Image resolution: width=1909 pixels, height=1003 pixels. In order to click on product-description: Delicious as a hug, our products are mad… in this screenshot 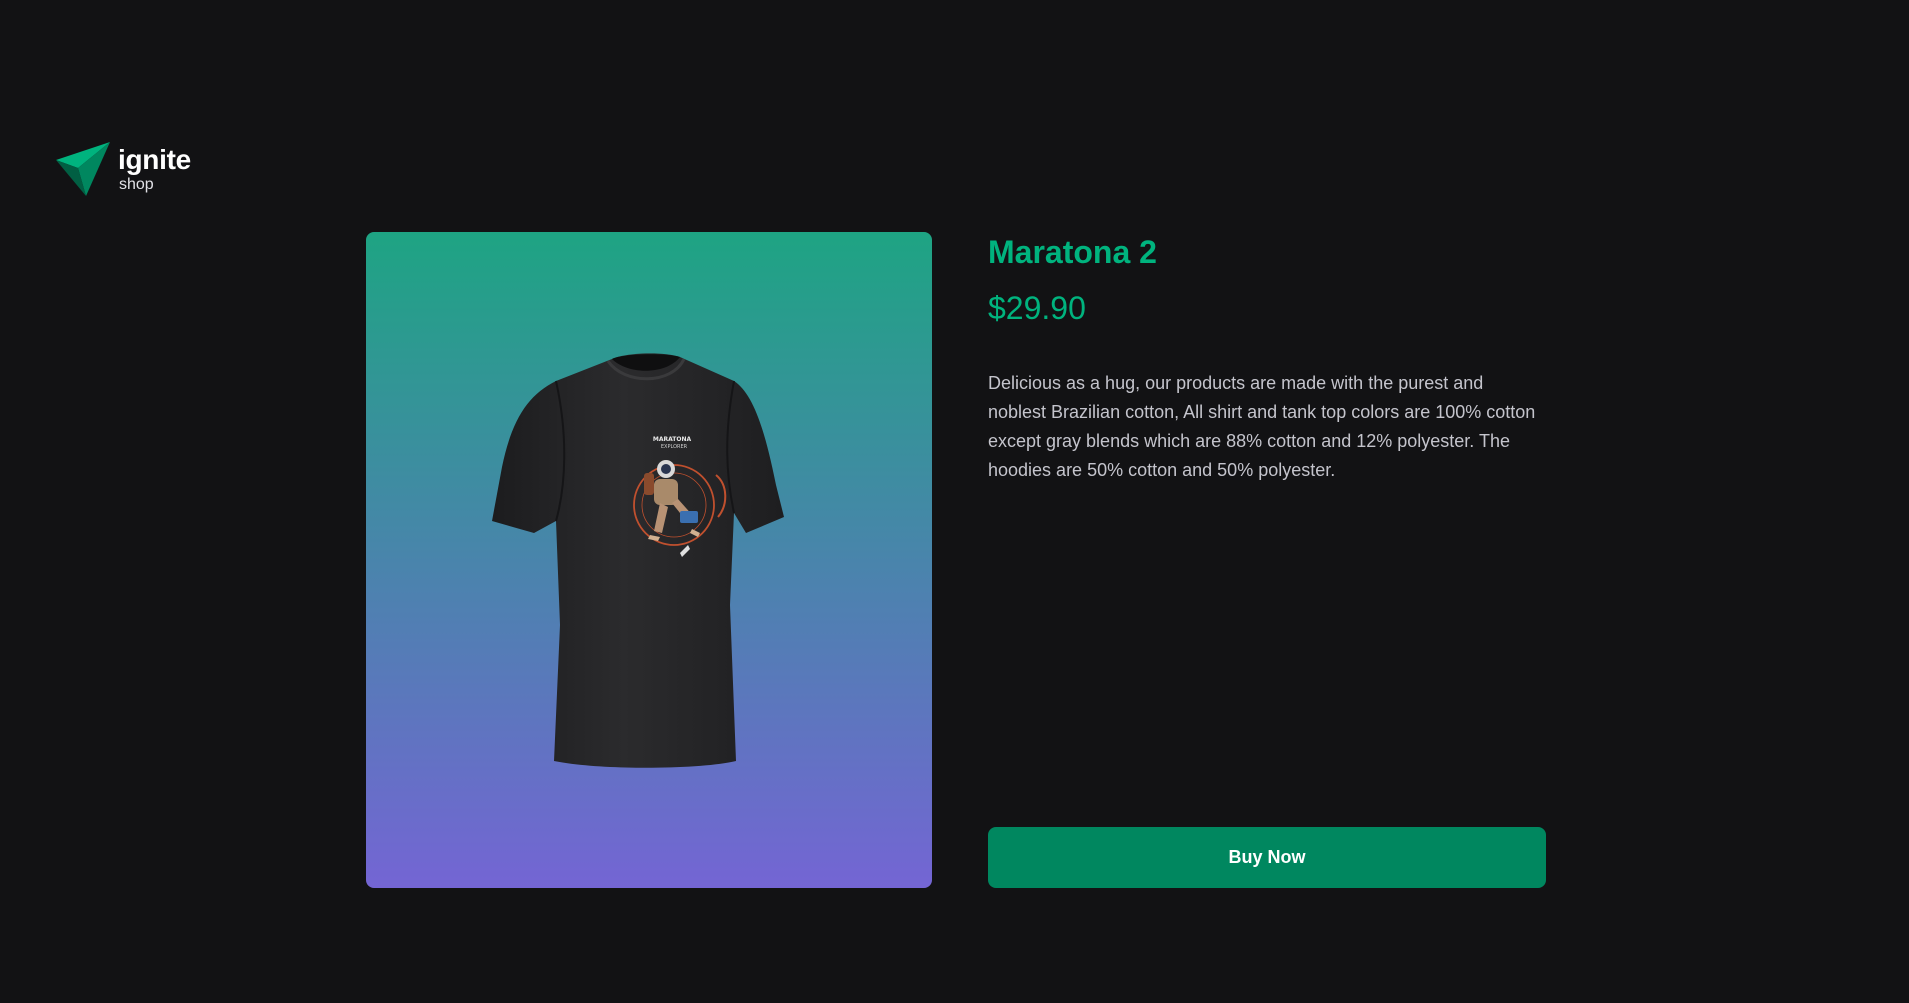, I will do `click(1262, 426)`.